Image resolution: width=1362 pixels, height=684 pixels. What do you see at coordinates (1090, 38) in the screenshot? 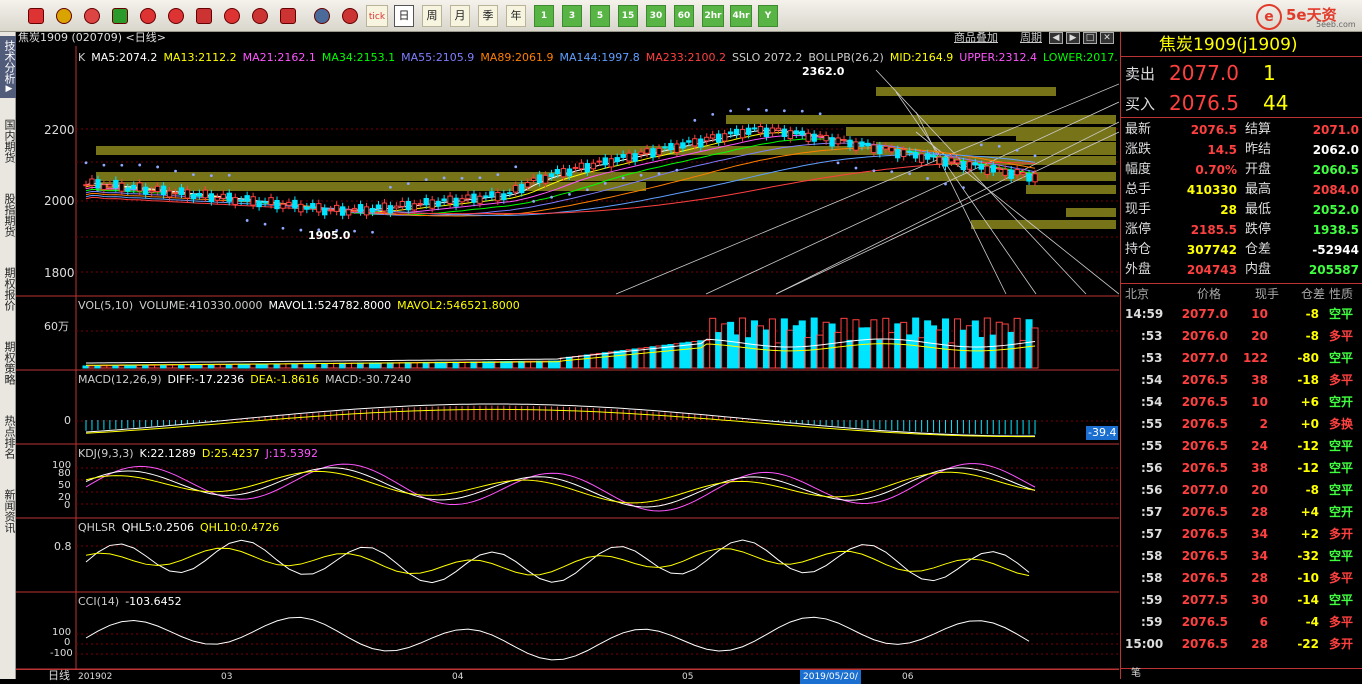
I see `restore-icon: □` at bounding box center [1090, 38].